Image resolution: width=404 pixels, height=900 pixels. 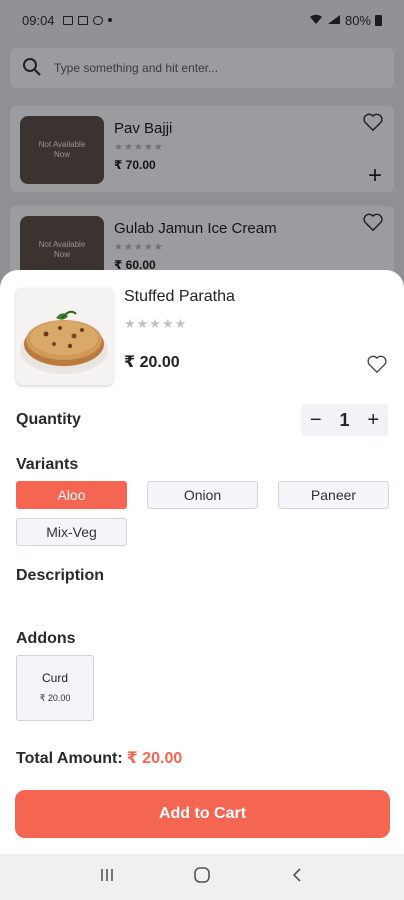 I want to click on decrease-quantity-button: −, so click(x=316, y=420).